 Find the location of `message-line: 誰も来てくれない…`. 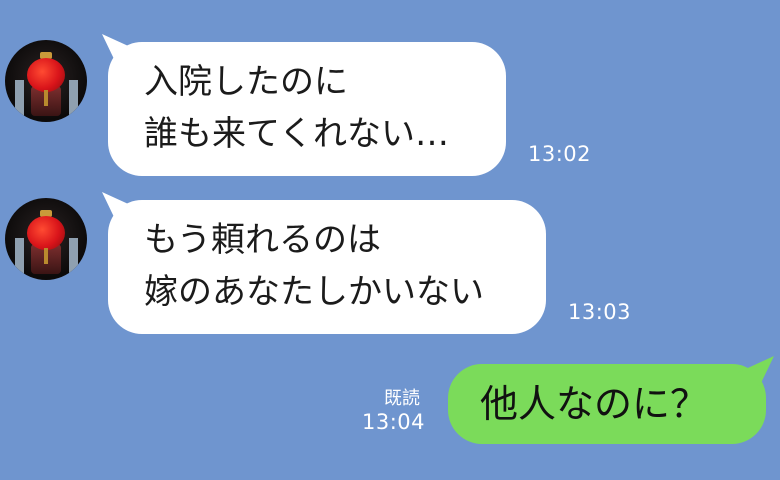

message-line: 誰も来てくれない… is located at coordinates (296, 134).